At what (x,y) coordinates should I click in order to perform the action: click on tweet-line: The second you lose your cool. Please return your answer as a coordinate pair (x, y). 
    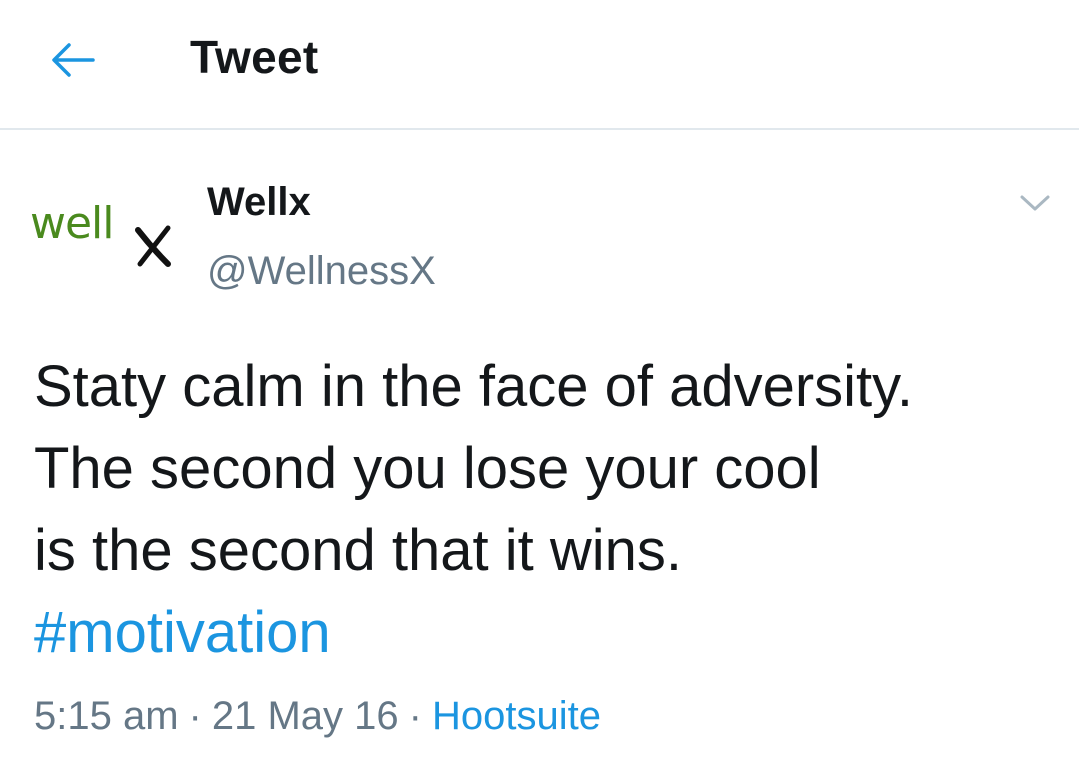
    Looking at the image, I should click on (427, 468).